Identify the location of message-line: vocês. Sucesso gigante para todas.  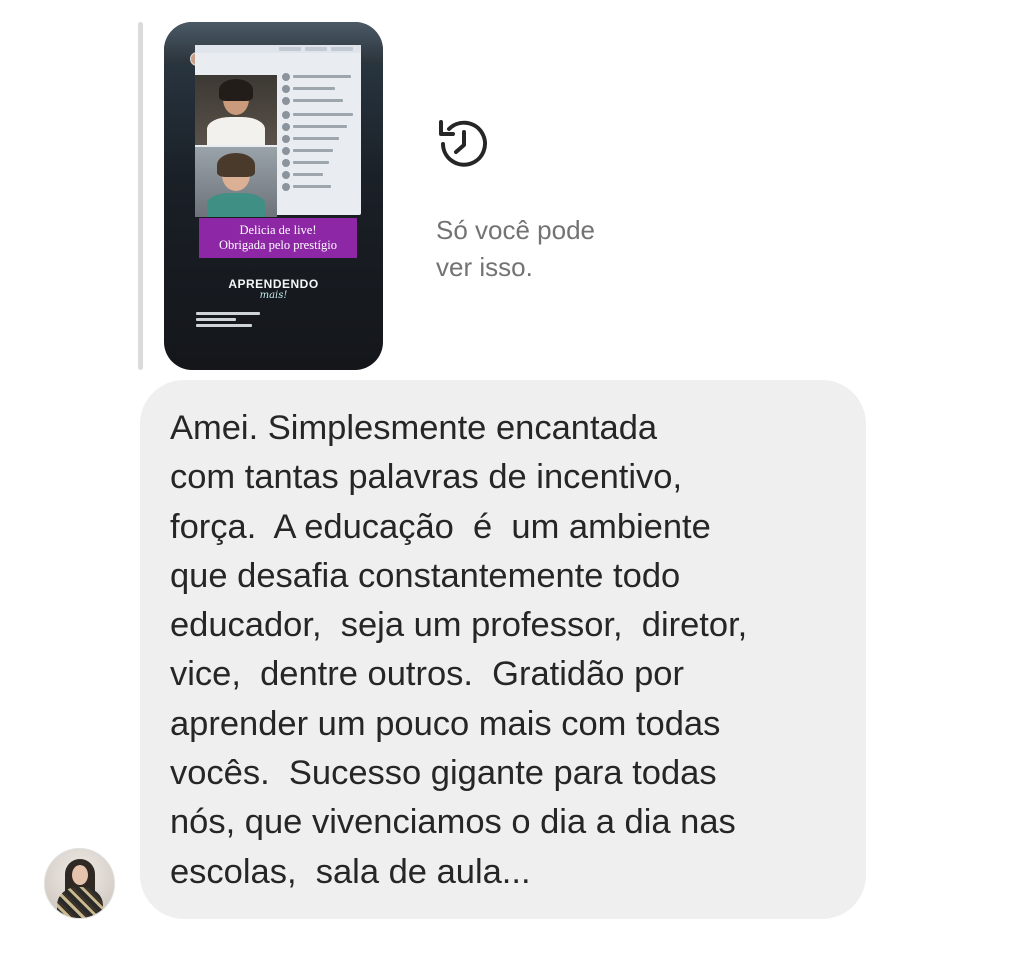
(443, 773).